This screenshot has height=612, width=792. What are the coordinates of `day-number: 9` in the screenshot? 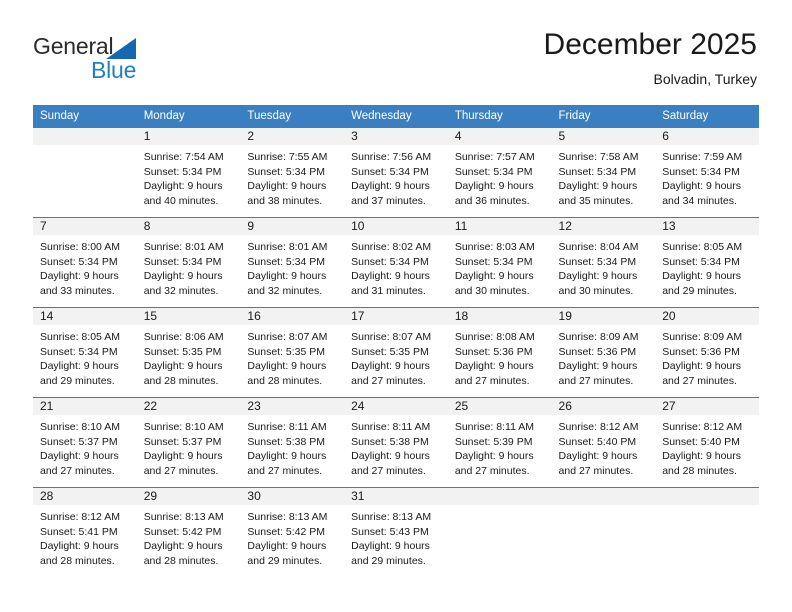 It's located at (292, 226).